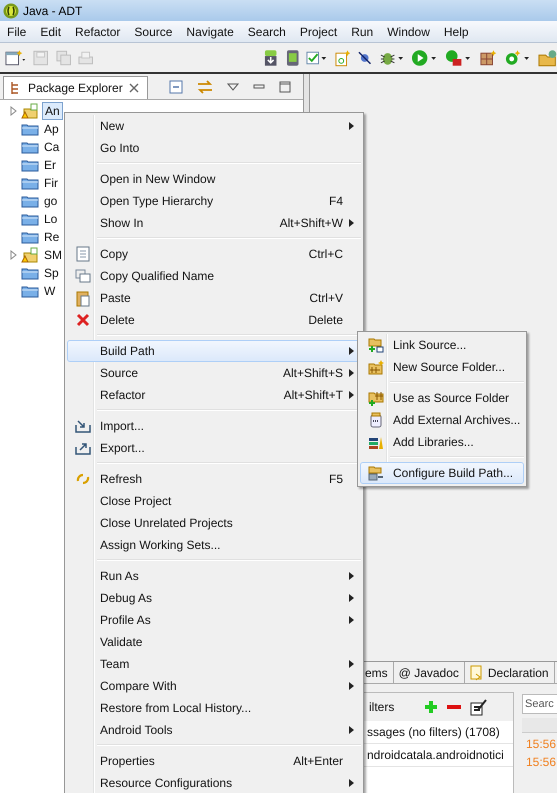 This screenshot has height=793, width=557. I want to click on close-icon, so click(133, 88).